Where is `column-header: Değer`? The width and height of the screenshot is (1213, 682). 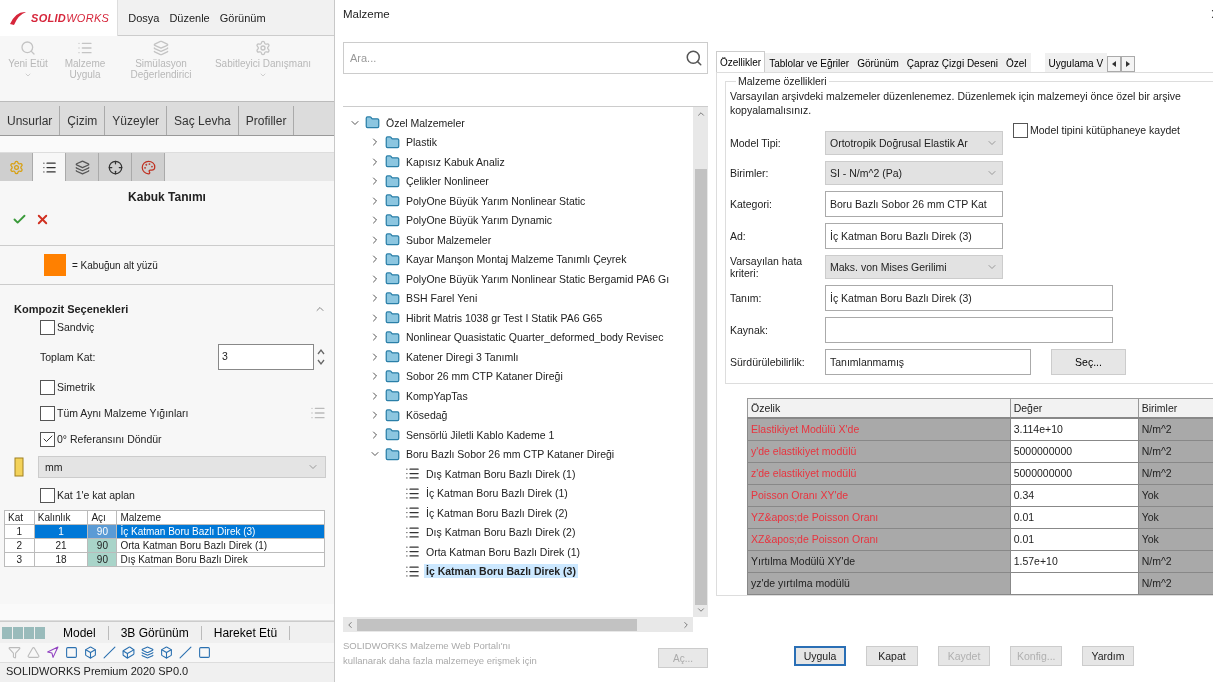
column-header: Değer is located at coordinates (1074, 408).